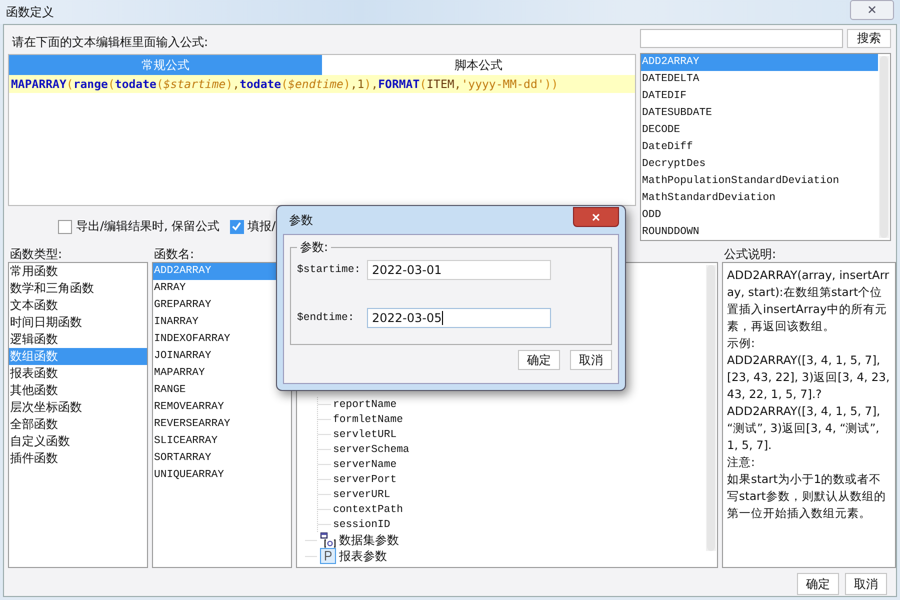 This screenshot has width=900, height=600. I want to click on checkbox-label: 填报/, so click(262, 226).